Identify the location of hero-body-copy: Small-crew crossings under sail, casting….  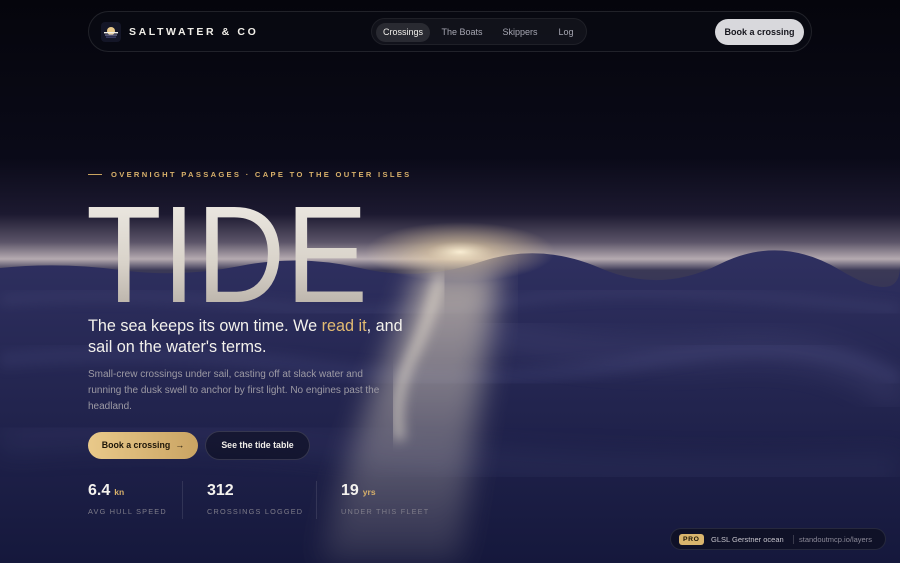
(234, 390).